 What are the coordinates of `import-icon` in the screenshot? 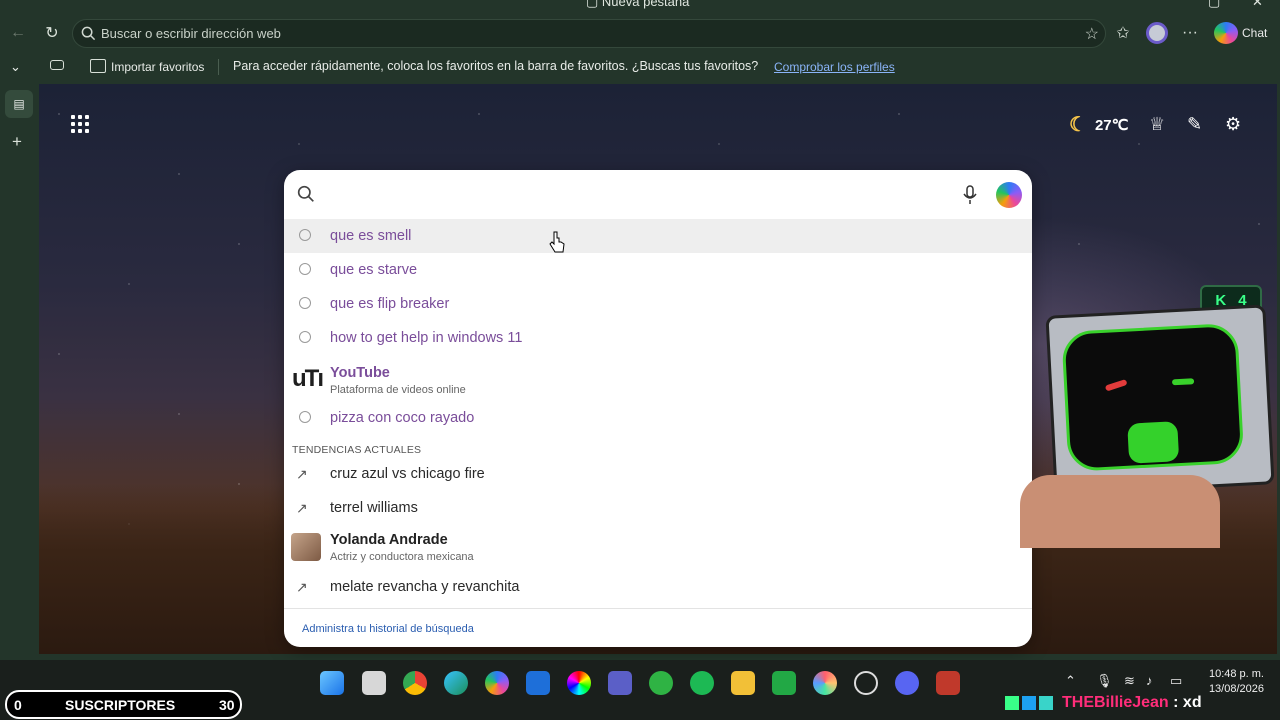 It's located at (98, 66).